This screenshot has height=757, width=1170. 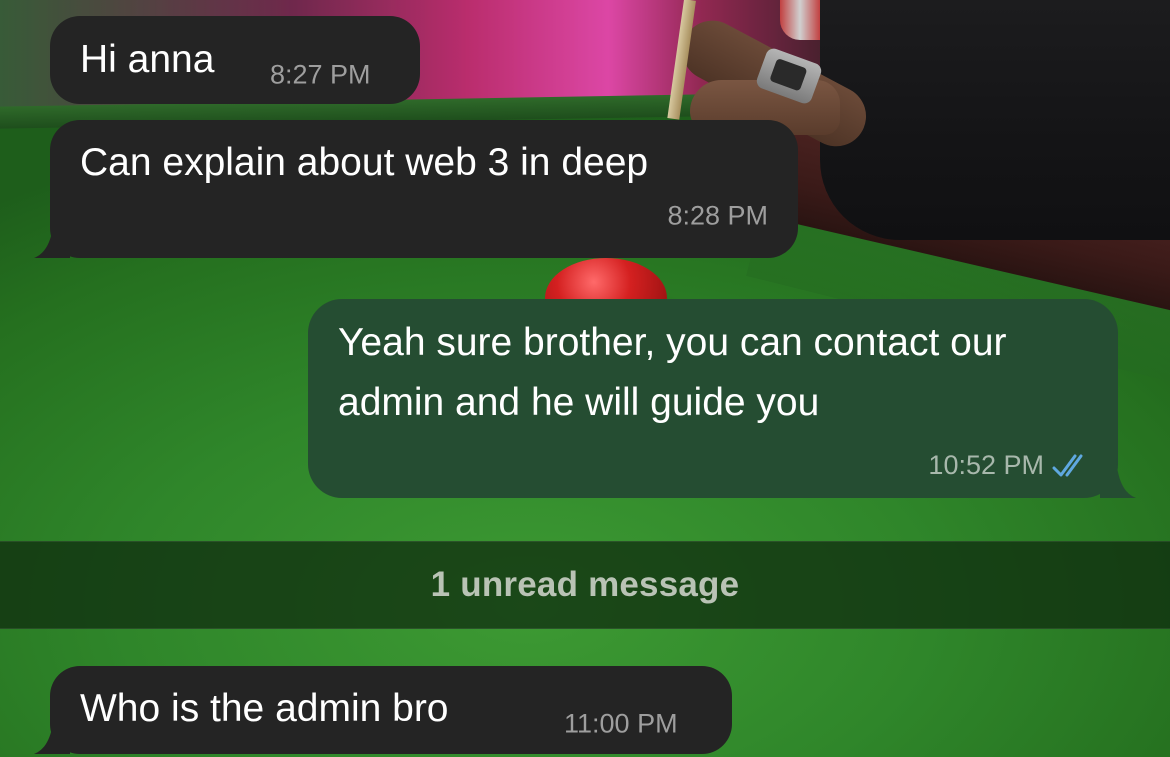 What do you see at coordinates (424, 189) in the screenshot?
I see `incoming-message-bubble: Can explain about web 3 in deep 8:28 PM` at bounding box center [424, 189].